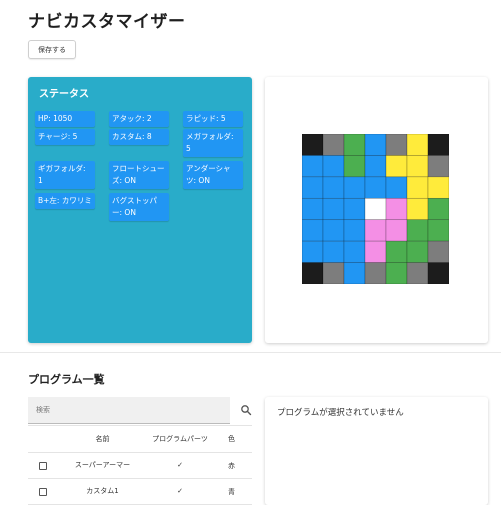  What do you see at coordinates (139, 119) in the screenshot?
I see `status-chip: アタック: 2` at bounding box center [139, 119].